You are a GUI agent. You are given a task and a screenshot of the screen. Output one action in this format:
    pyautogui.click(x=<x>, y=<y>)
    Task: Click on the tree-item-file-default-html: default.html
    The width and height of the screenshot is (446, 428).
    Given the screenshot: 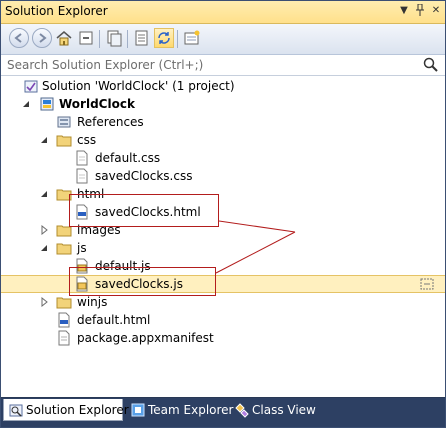 What is the action you would take?
    pyautogui.click(x=223, y=320)
    